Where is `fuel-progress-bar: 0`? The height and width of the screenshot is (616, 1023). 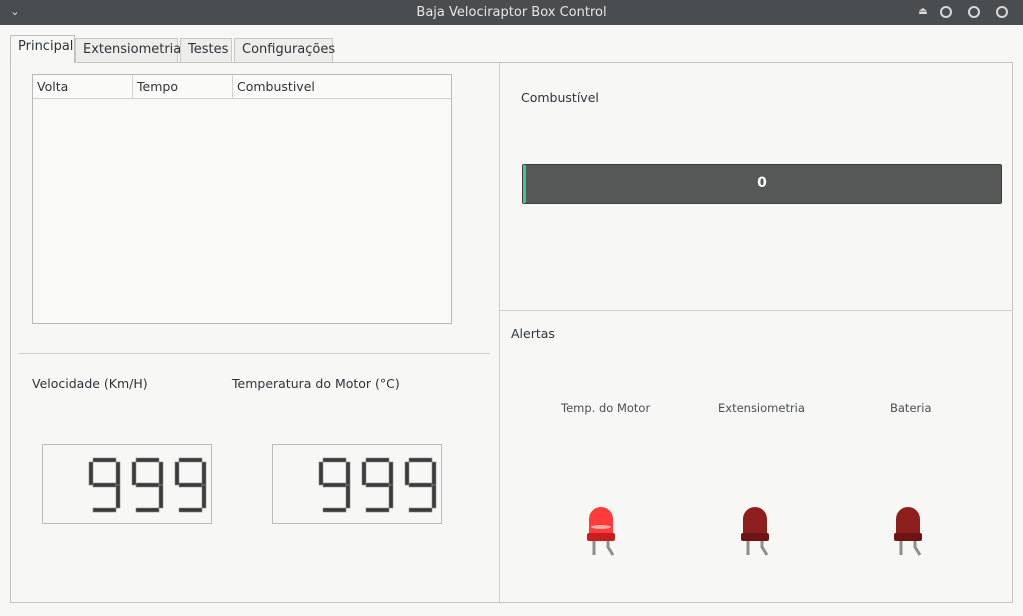
fuel-progress-bar: 0 is located at coordinates (762, 184).